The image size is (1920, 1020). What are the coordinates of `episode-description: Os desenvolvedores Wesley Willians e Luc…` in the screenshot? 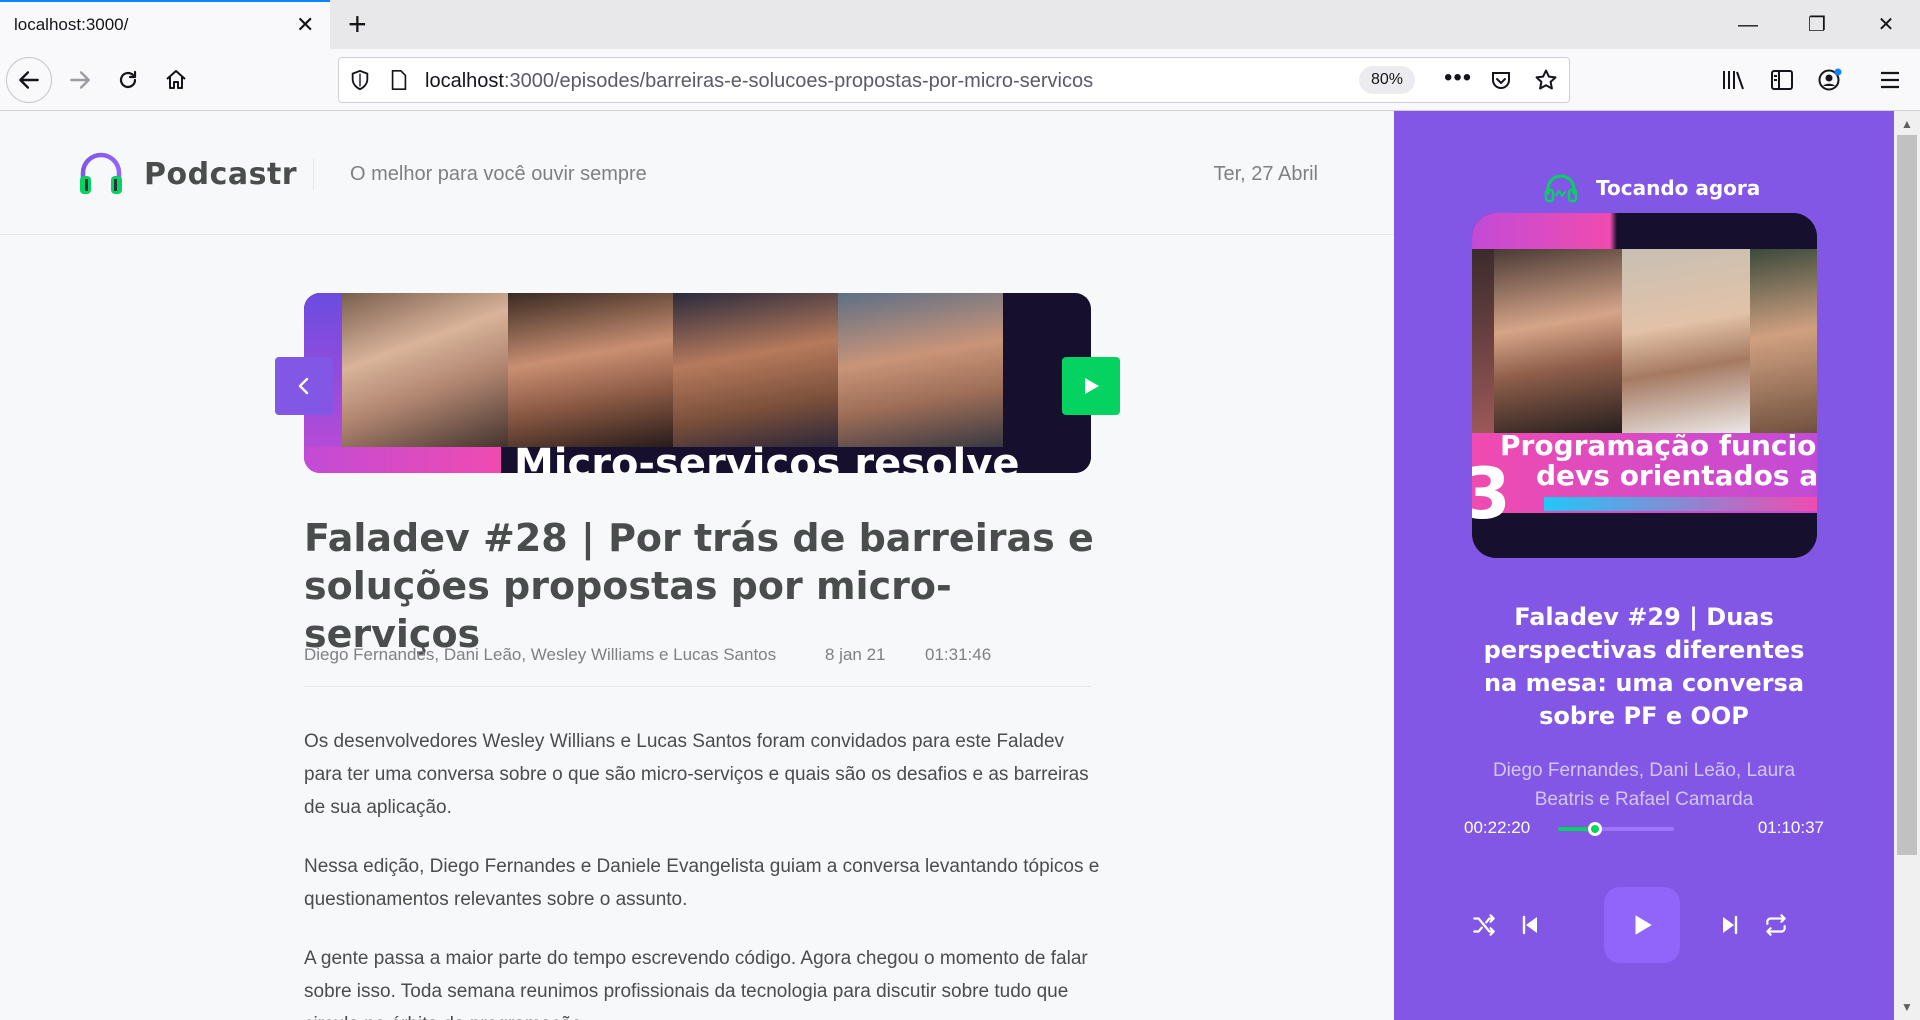 It's located at (704, 872).